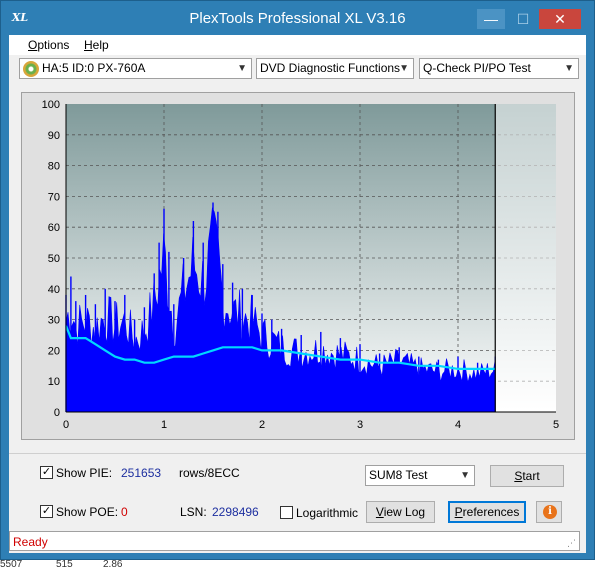 The height and width of the screenshot is (570, 595). Describe the element at coordinates (54, 351) in the screenshot. I see `y-tick-label: 20` at that location.